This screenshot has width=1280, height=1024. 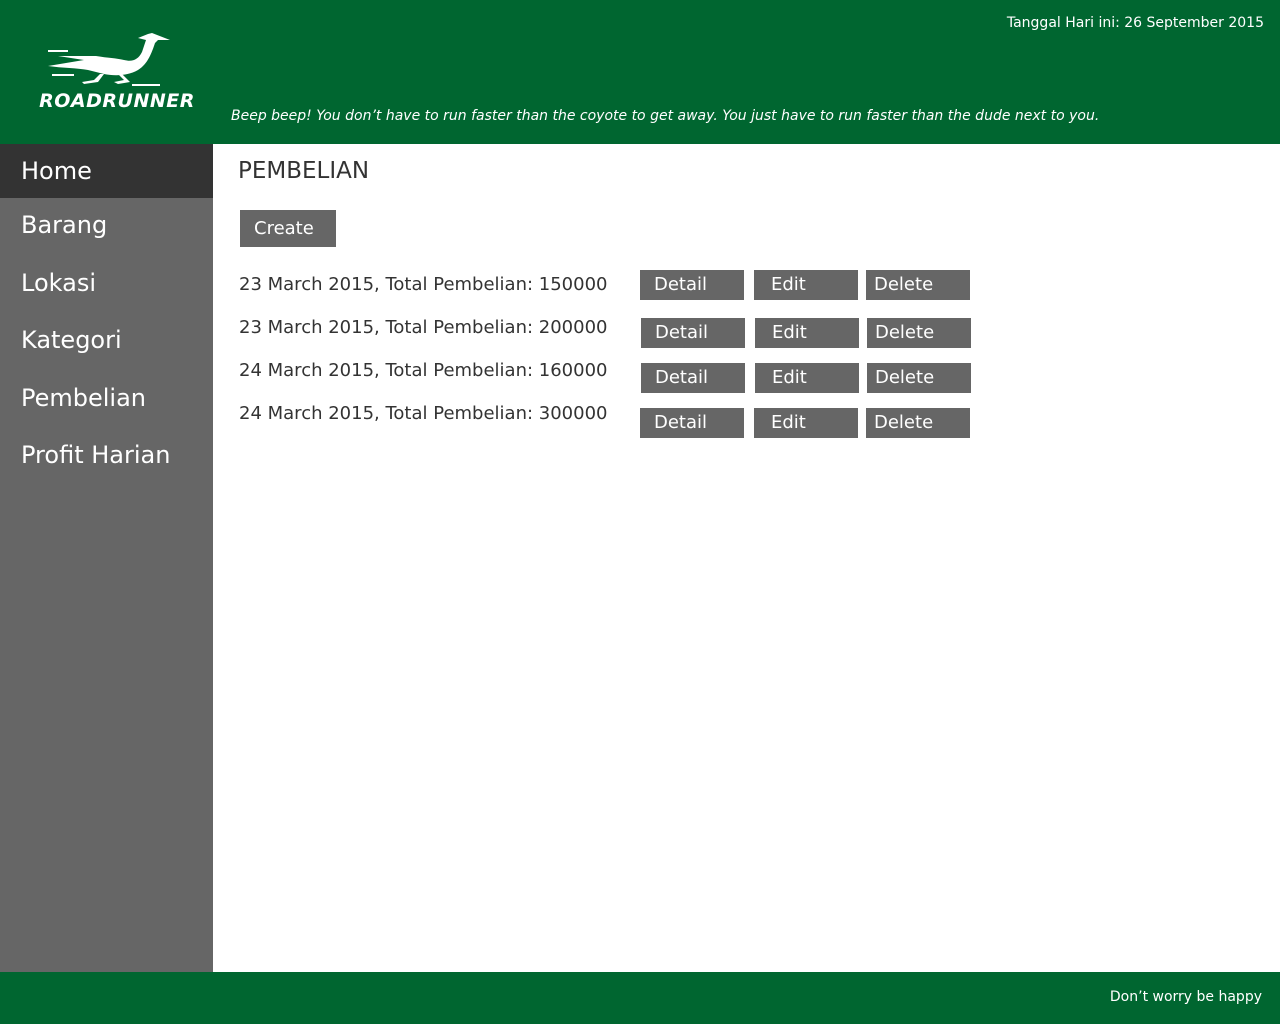 What do you see at coordinates (106, 227) in the screenshot?
I see `sidebar-item-barang: Barang` at bounding box center [106, 227].